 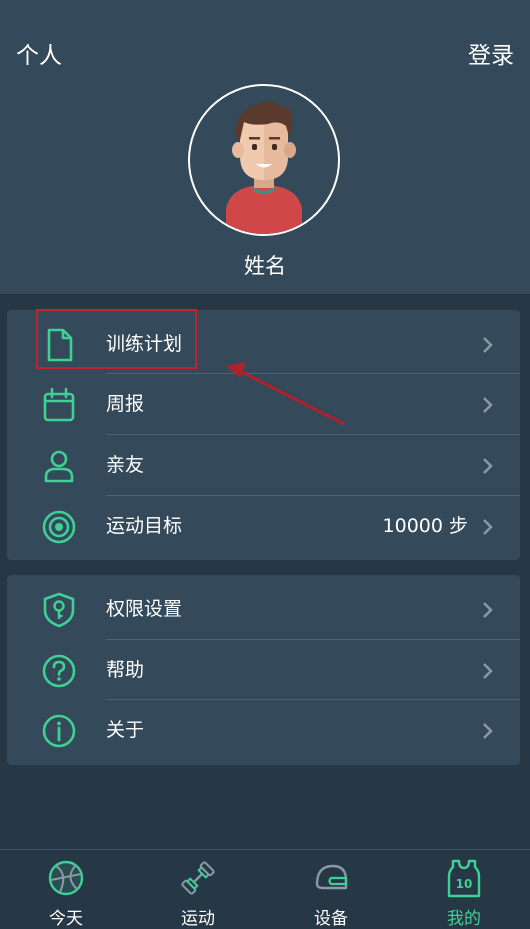 What do you see at coordinates (59, 466) in the screenshot?
I see `person-icon` at bounding box center [59, 466].